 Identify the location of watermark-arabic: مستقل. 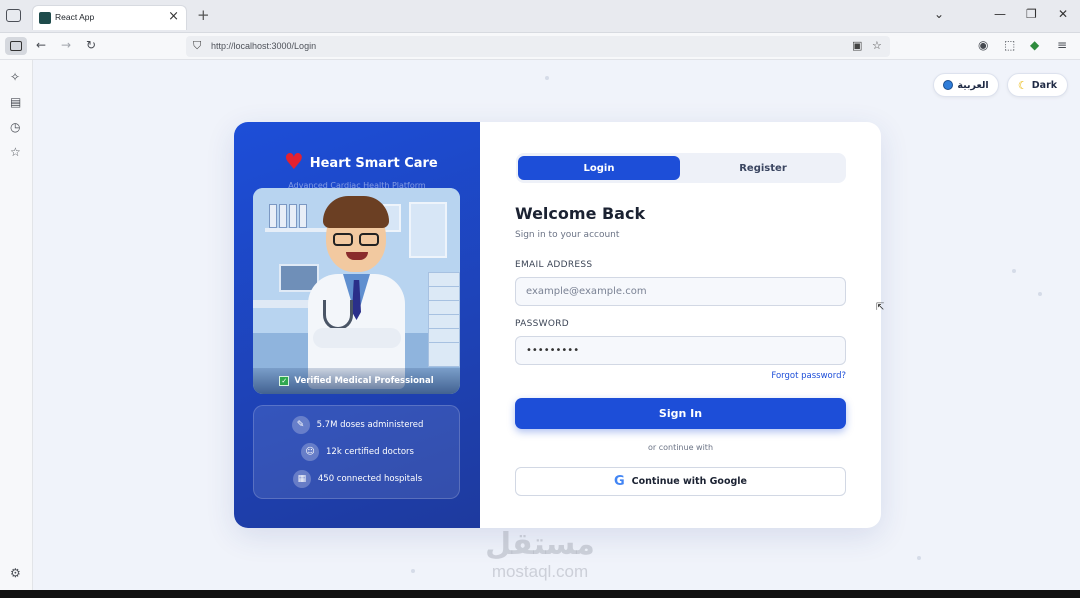
(540, 544).